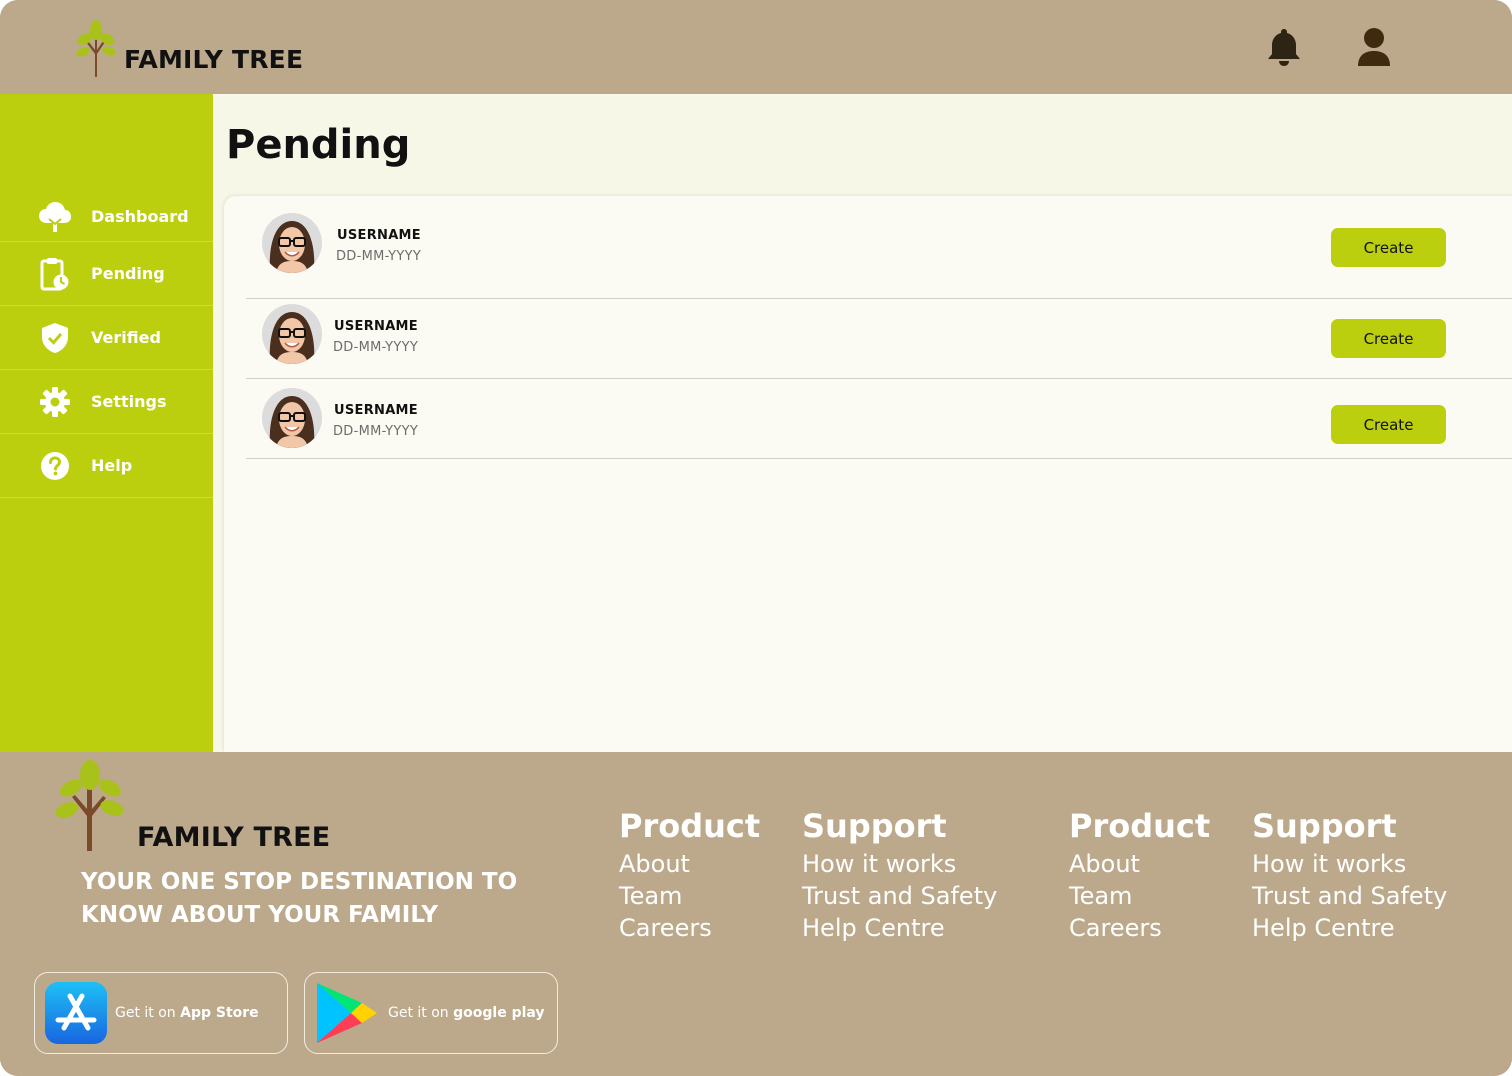 The height and width of the screenshot is (1076, 1512). I want to click on clipboard-clock-icon, so click(55, 274).